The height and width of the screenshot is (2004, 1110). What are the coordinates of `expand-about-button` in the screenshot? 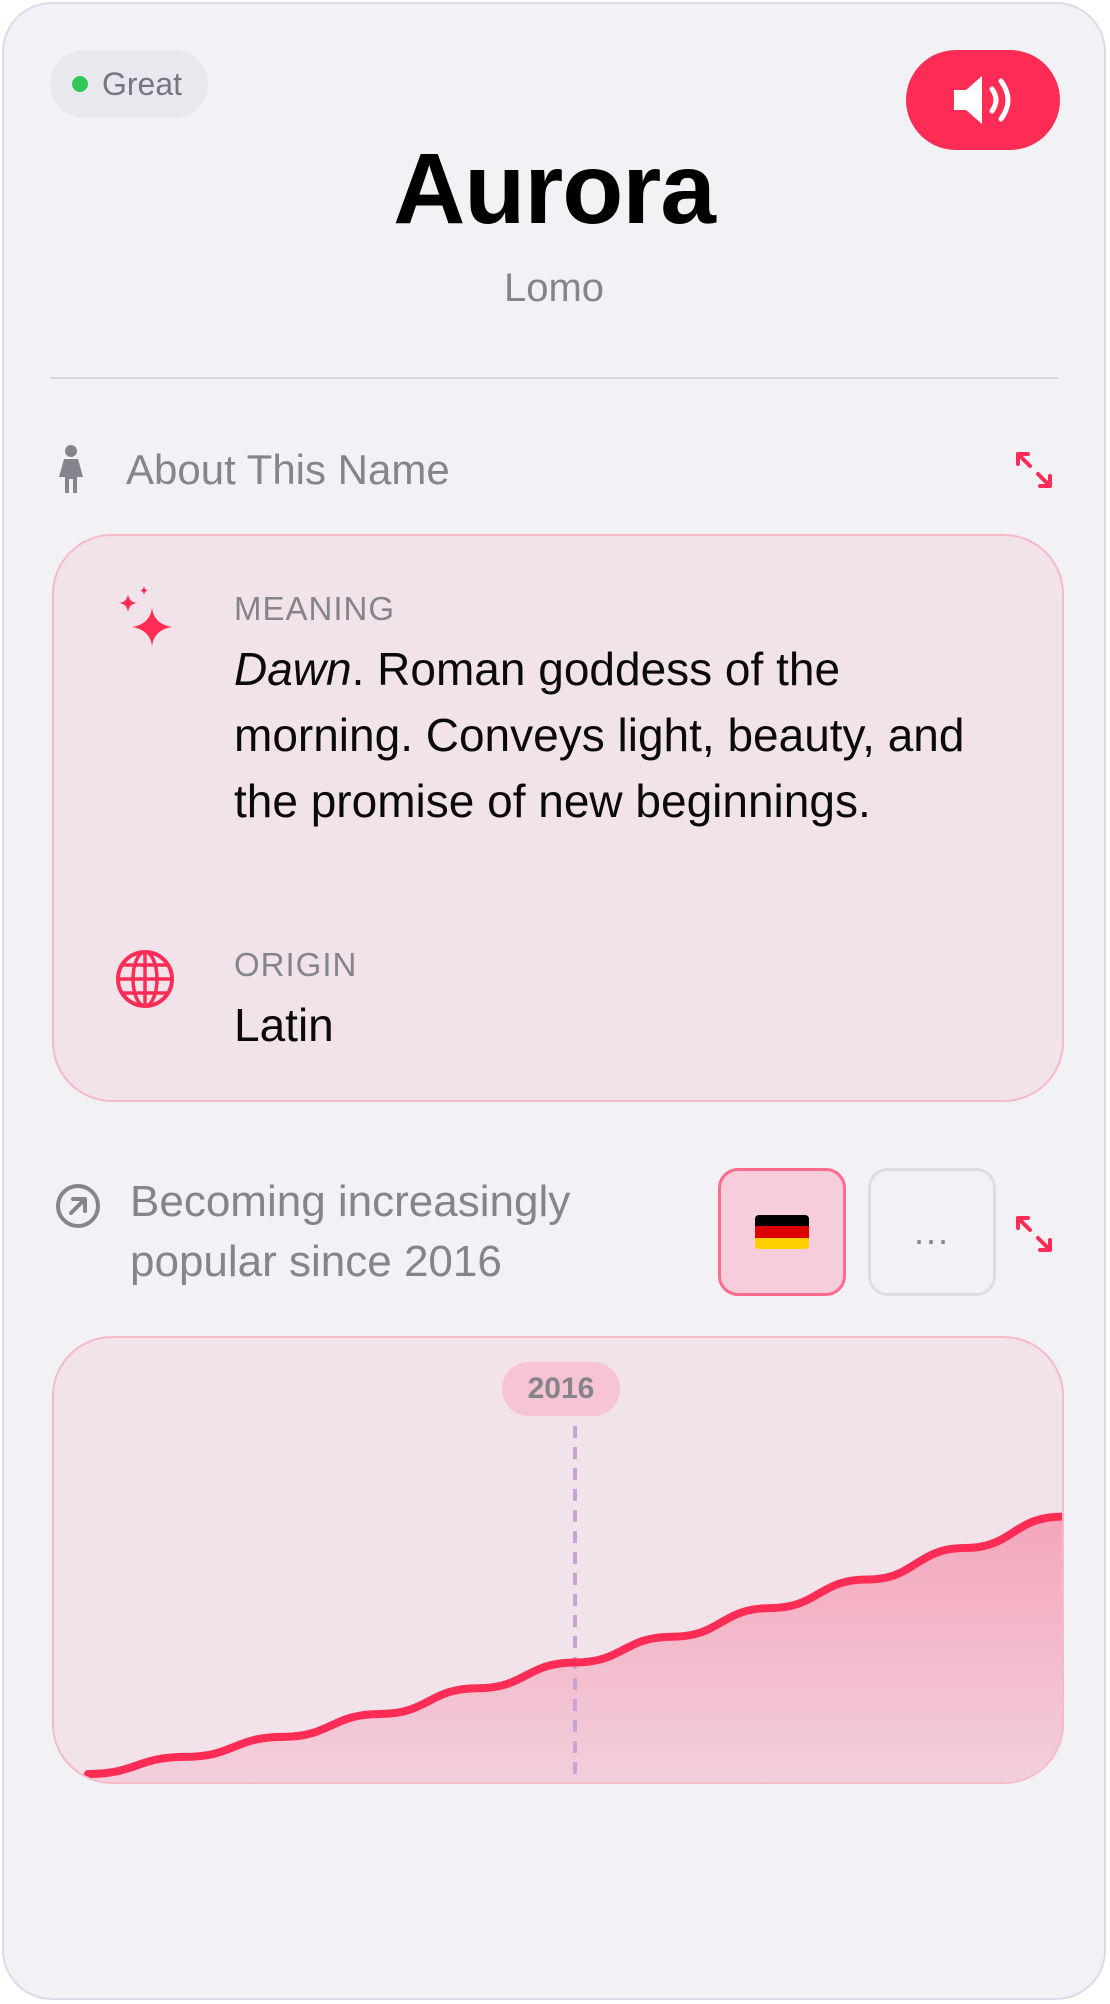 It's located at (1034, 470).